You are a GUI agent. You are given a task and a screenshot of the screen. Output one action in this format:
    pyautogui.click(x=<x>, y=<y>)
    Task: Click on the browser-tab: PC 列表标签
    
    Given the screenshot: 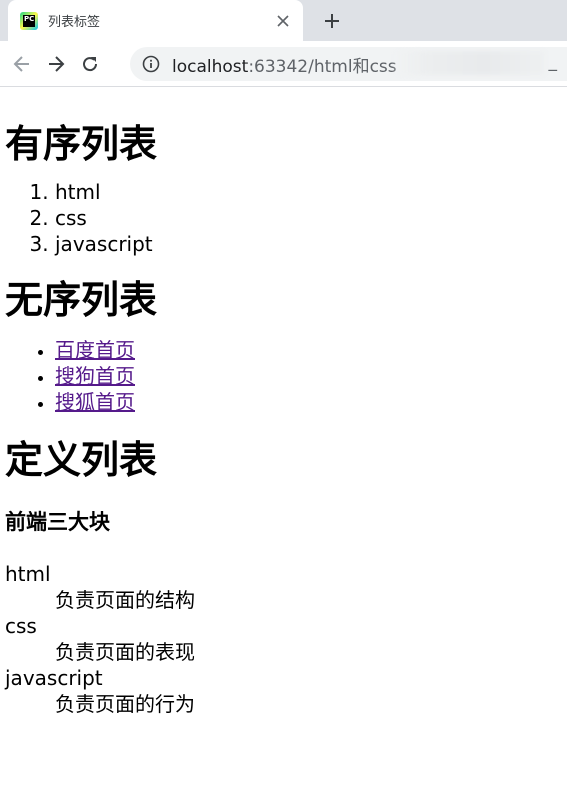 What is the action you would take?
    pyautogui.click(x=155, y=20)
    